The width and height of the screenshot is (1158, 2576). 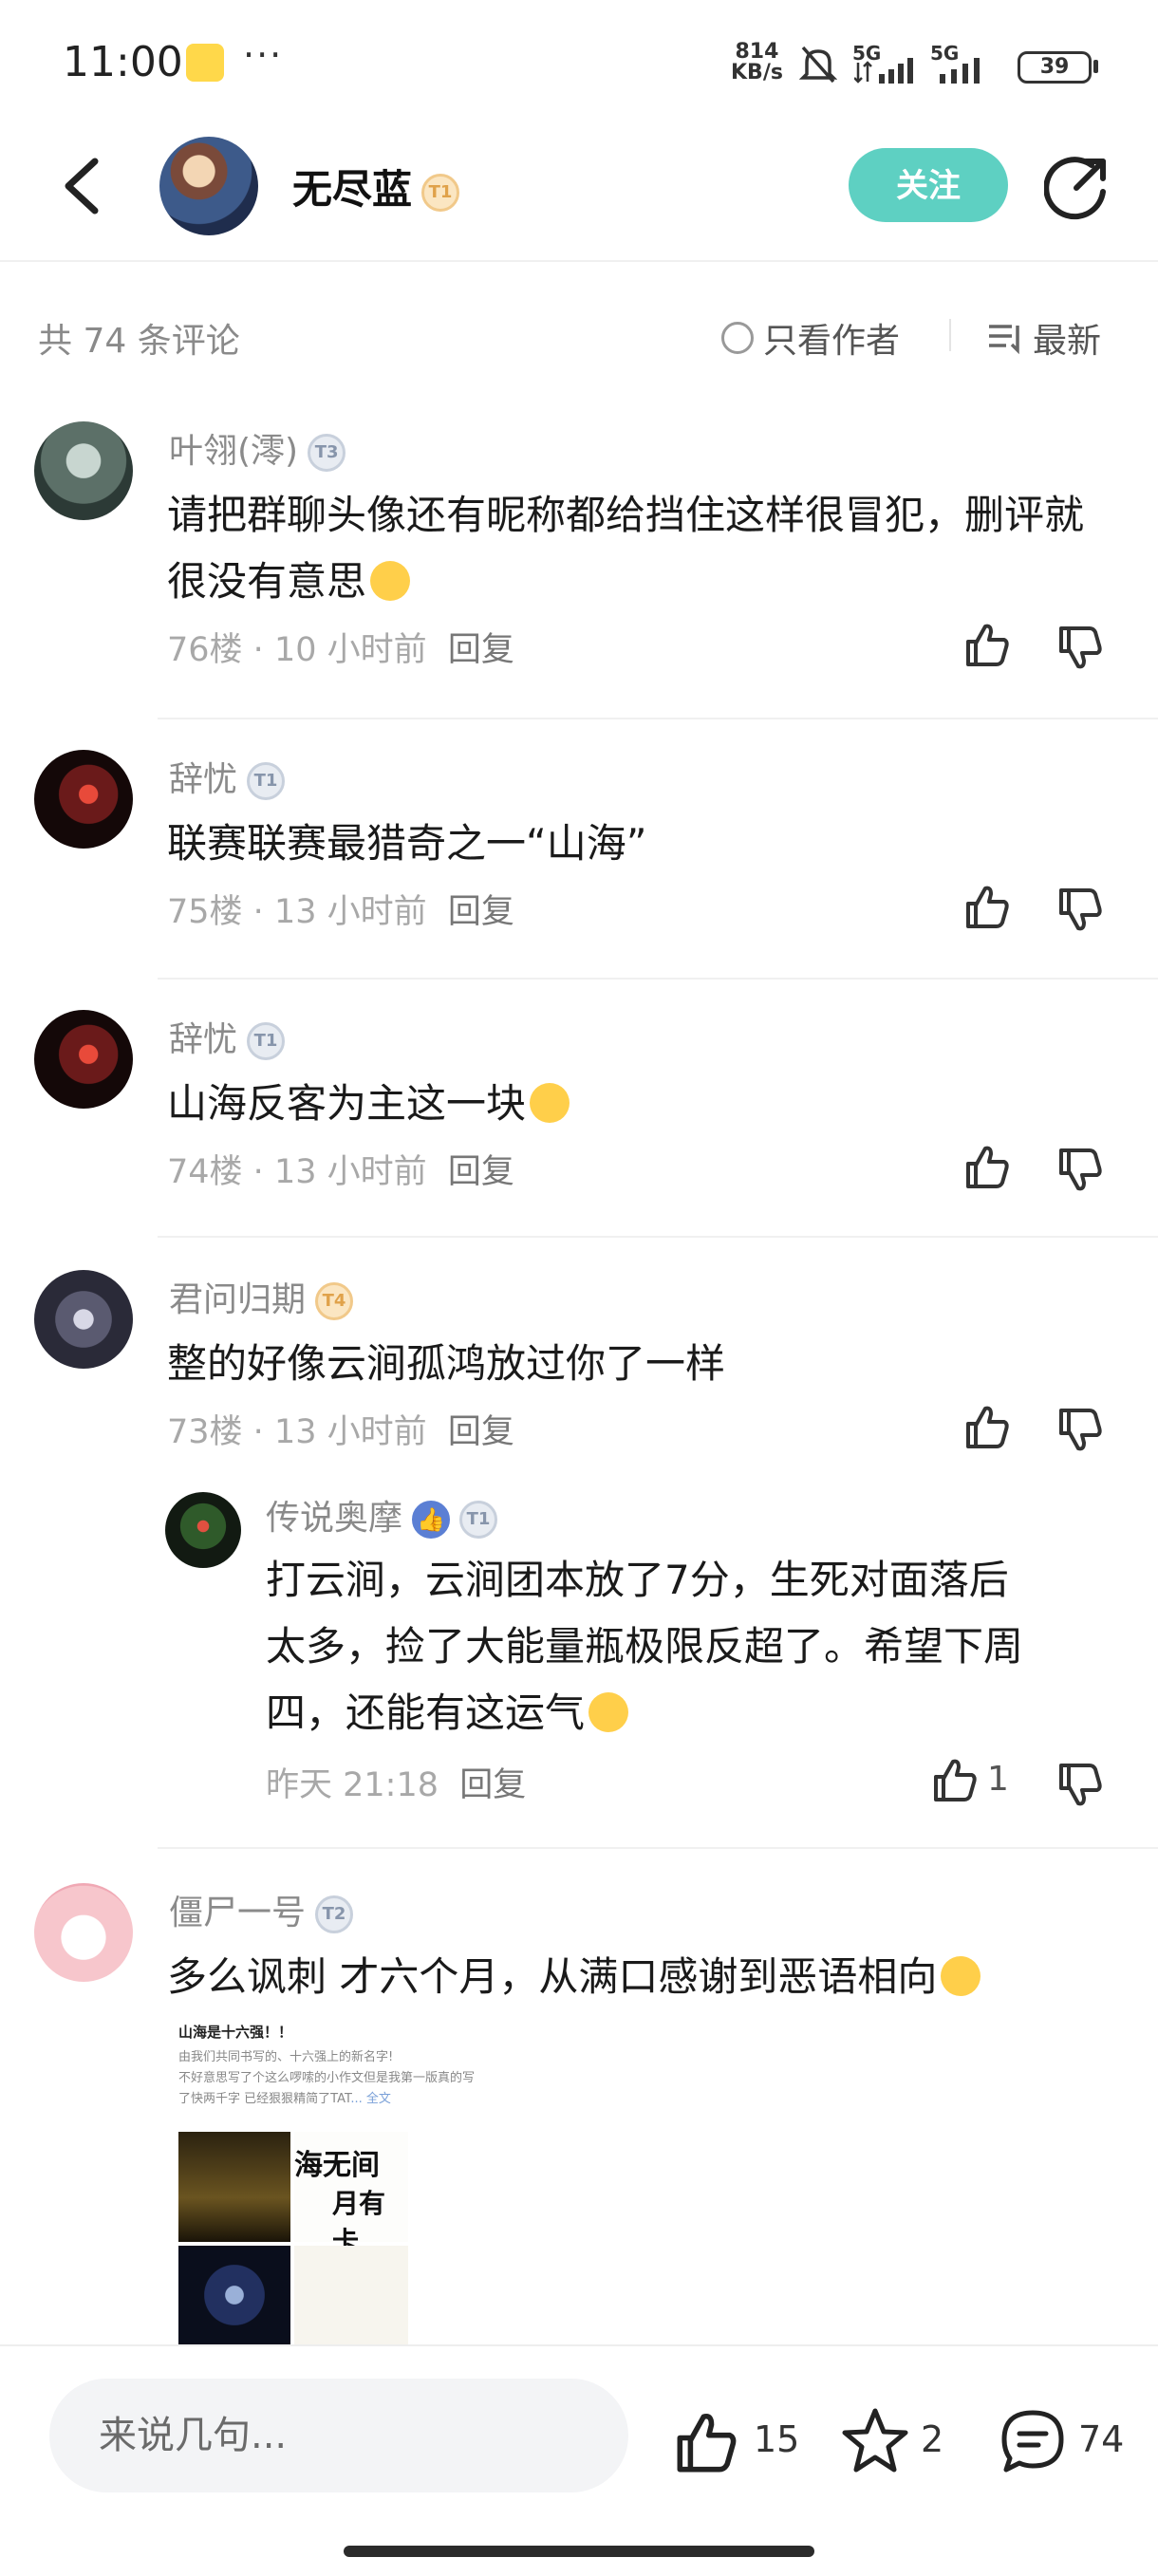 I want to click on reply-text-line-body: 四，还能有这运气, so click(x=426, y=1713).